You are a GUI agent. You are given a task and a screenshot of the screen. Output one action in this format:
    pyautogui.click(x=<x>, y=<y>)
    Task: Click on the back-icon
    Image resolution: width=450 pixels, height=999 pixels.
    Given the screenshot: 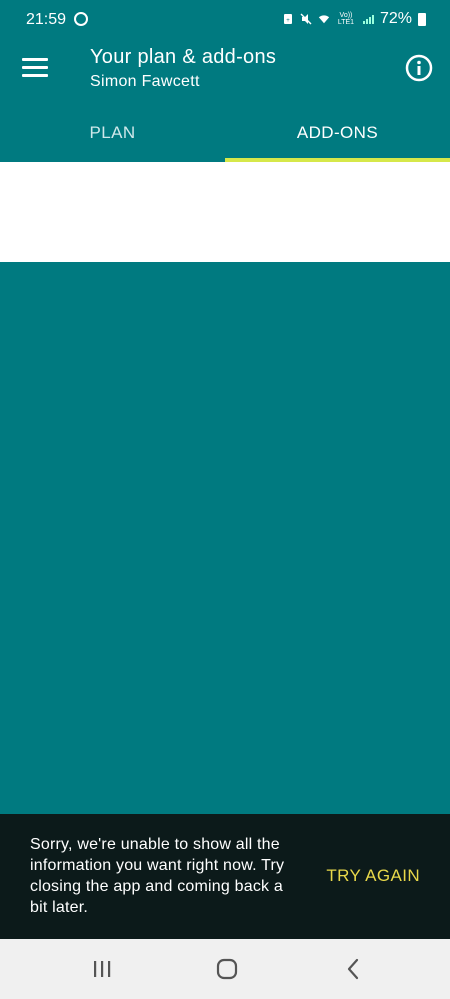 What is the action you would take?
    pyautogui.click(x=353, y=969)
    